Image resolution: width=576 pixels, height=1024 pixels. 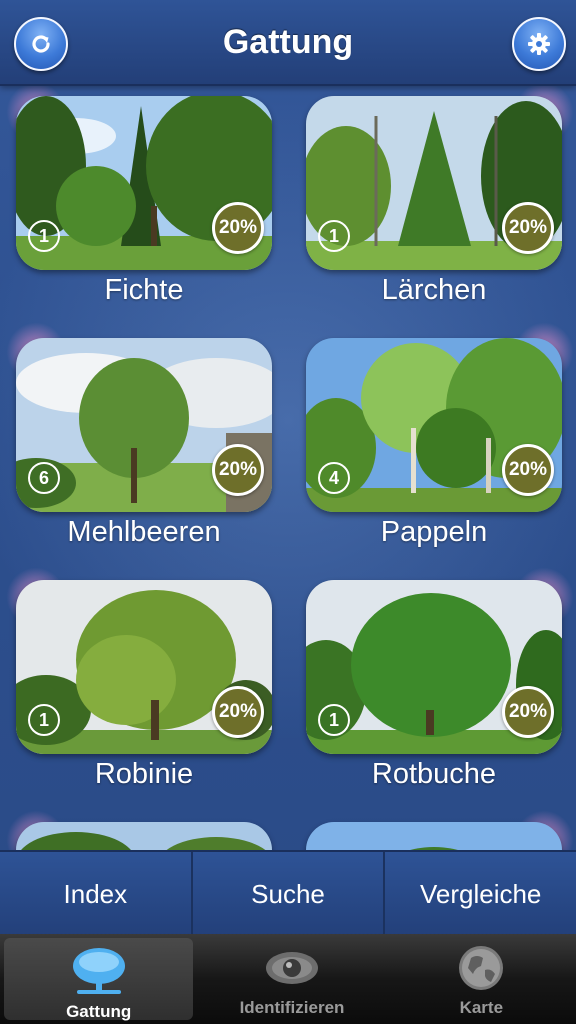 I want to click on compare-button: Vergleiche, so click(x=480, y=894).